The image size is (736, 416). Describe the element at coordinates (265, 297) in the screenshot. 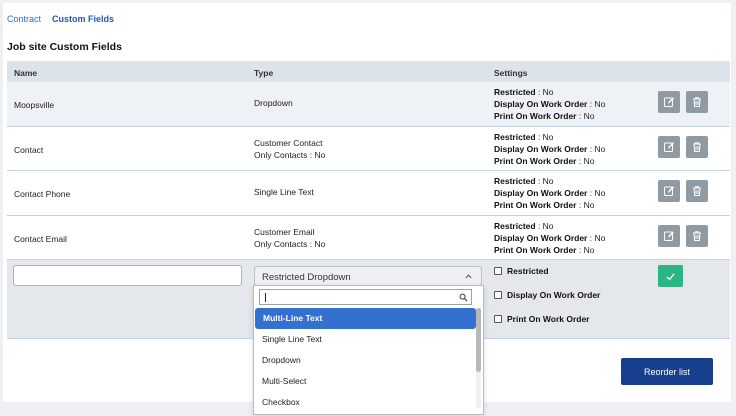

I see `text-caret` at that location.